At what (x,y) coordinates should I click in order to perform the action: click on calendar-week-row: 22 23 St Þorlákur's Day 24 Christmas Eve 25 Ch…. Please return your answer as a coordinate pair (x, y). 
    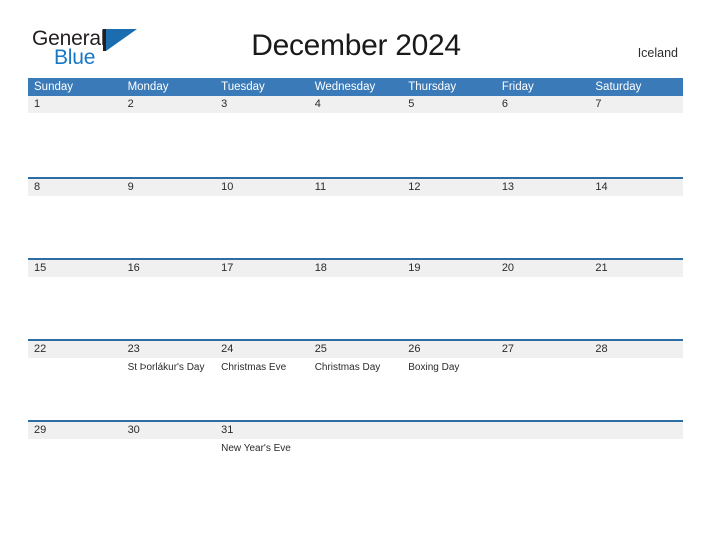
    Looking at the image, I should click on (355, 379).